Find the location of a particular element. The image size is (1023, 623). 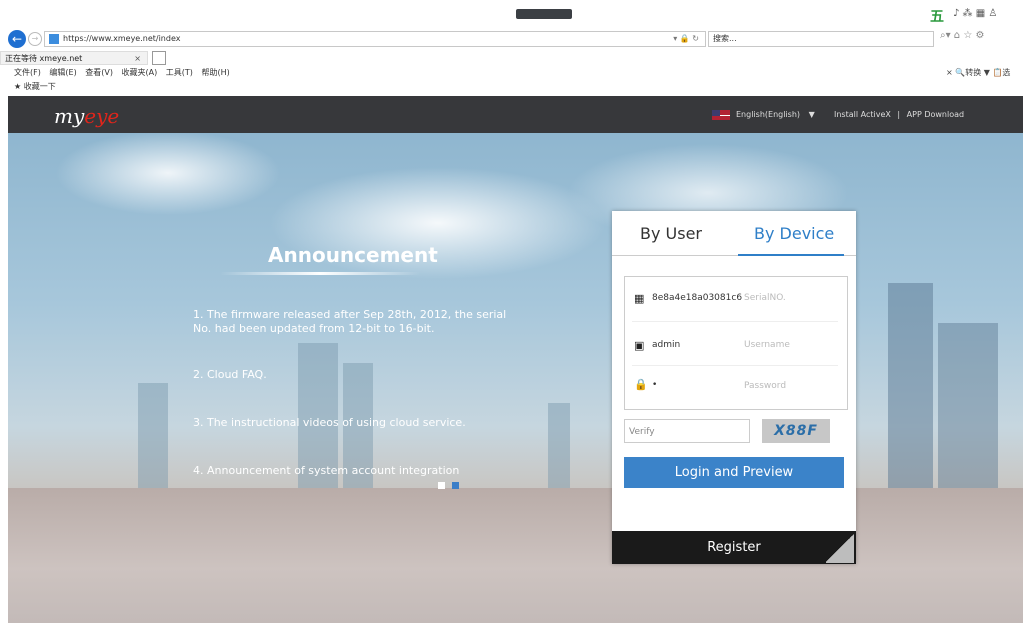

forward-icon: → is located at coordinates (35, 39).